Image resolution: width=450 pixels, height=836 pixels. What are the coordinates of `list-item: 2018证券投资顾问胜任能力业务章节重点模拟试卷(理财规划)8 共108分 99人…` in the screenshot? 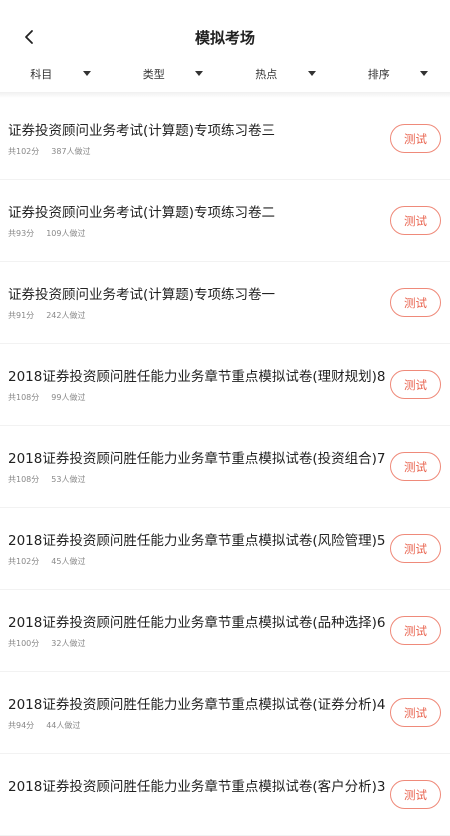 It's located at (225, 385).